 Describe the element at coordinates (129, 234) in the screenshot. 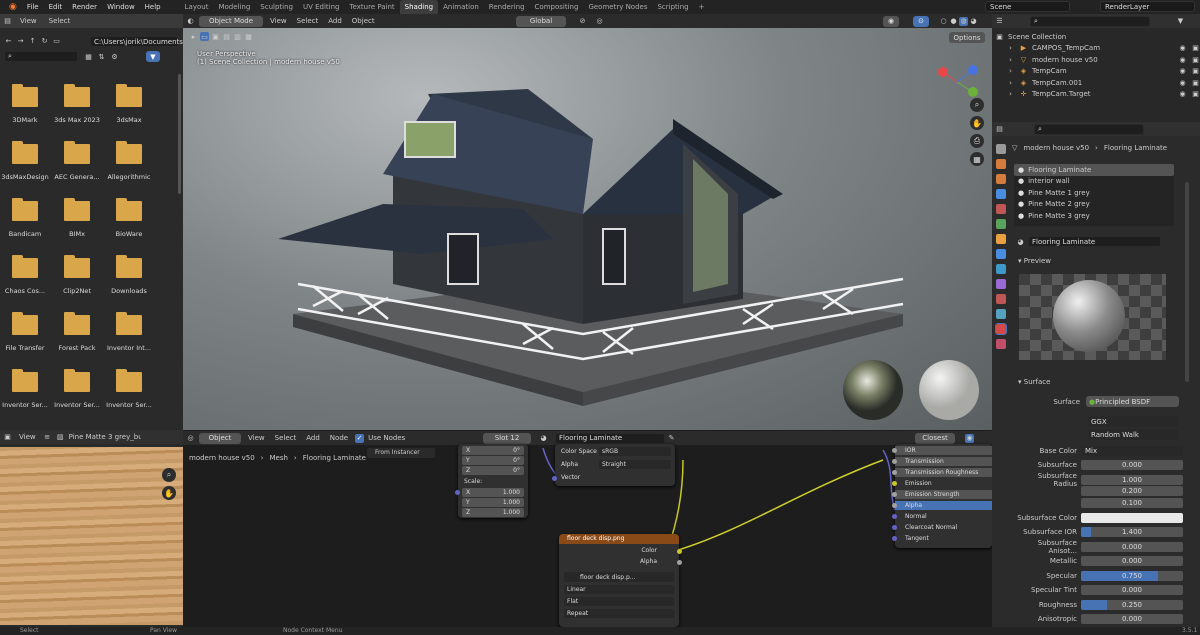

I see `folder-label: BioWare` at that location.